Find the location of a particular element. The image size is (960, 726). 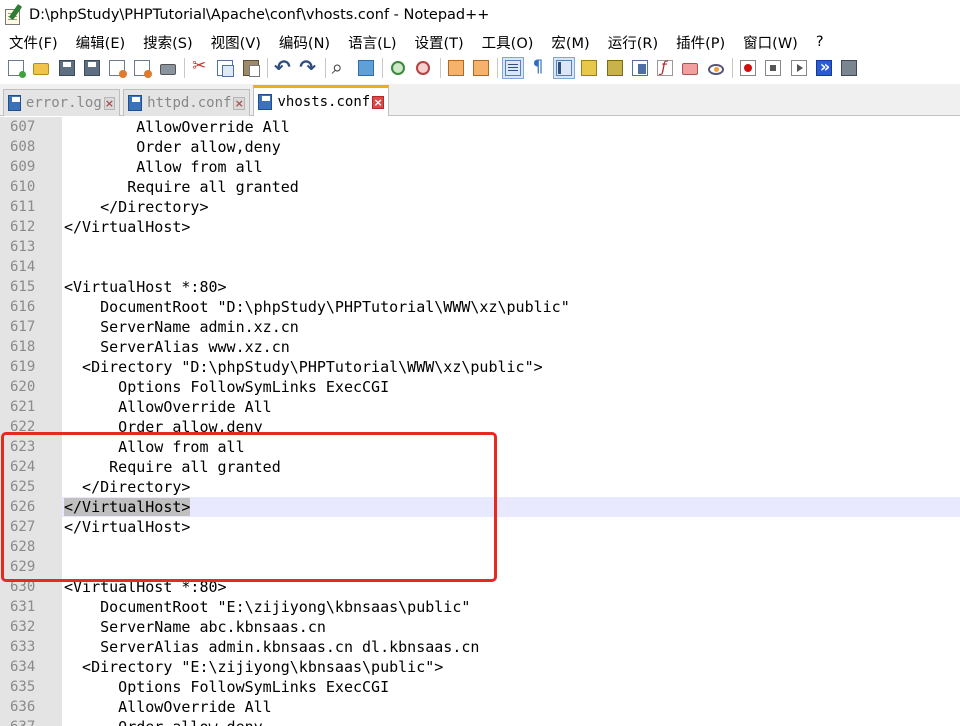

user-language-button is located at coordinates (589, 68).